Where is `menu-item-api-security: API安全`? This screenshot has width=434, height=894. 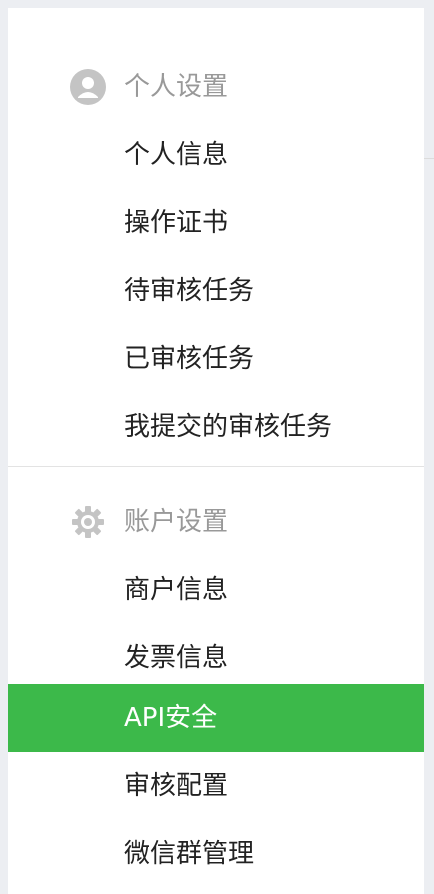
menu-item-api-security: API安全 is located at coordinates (216, 718).